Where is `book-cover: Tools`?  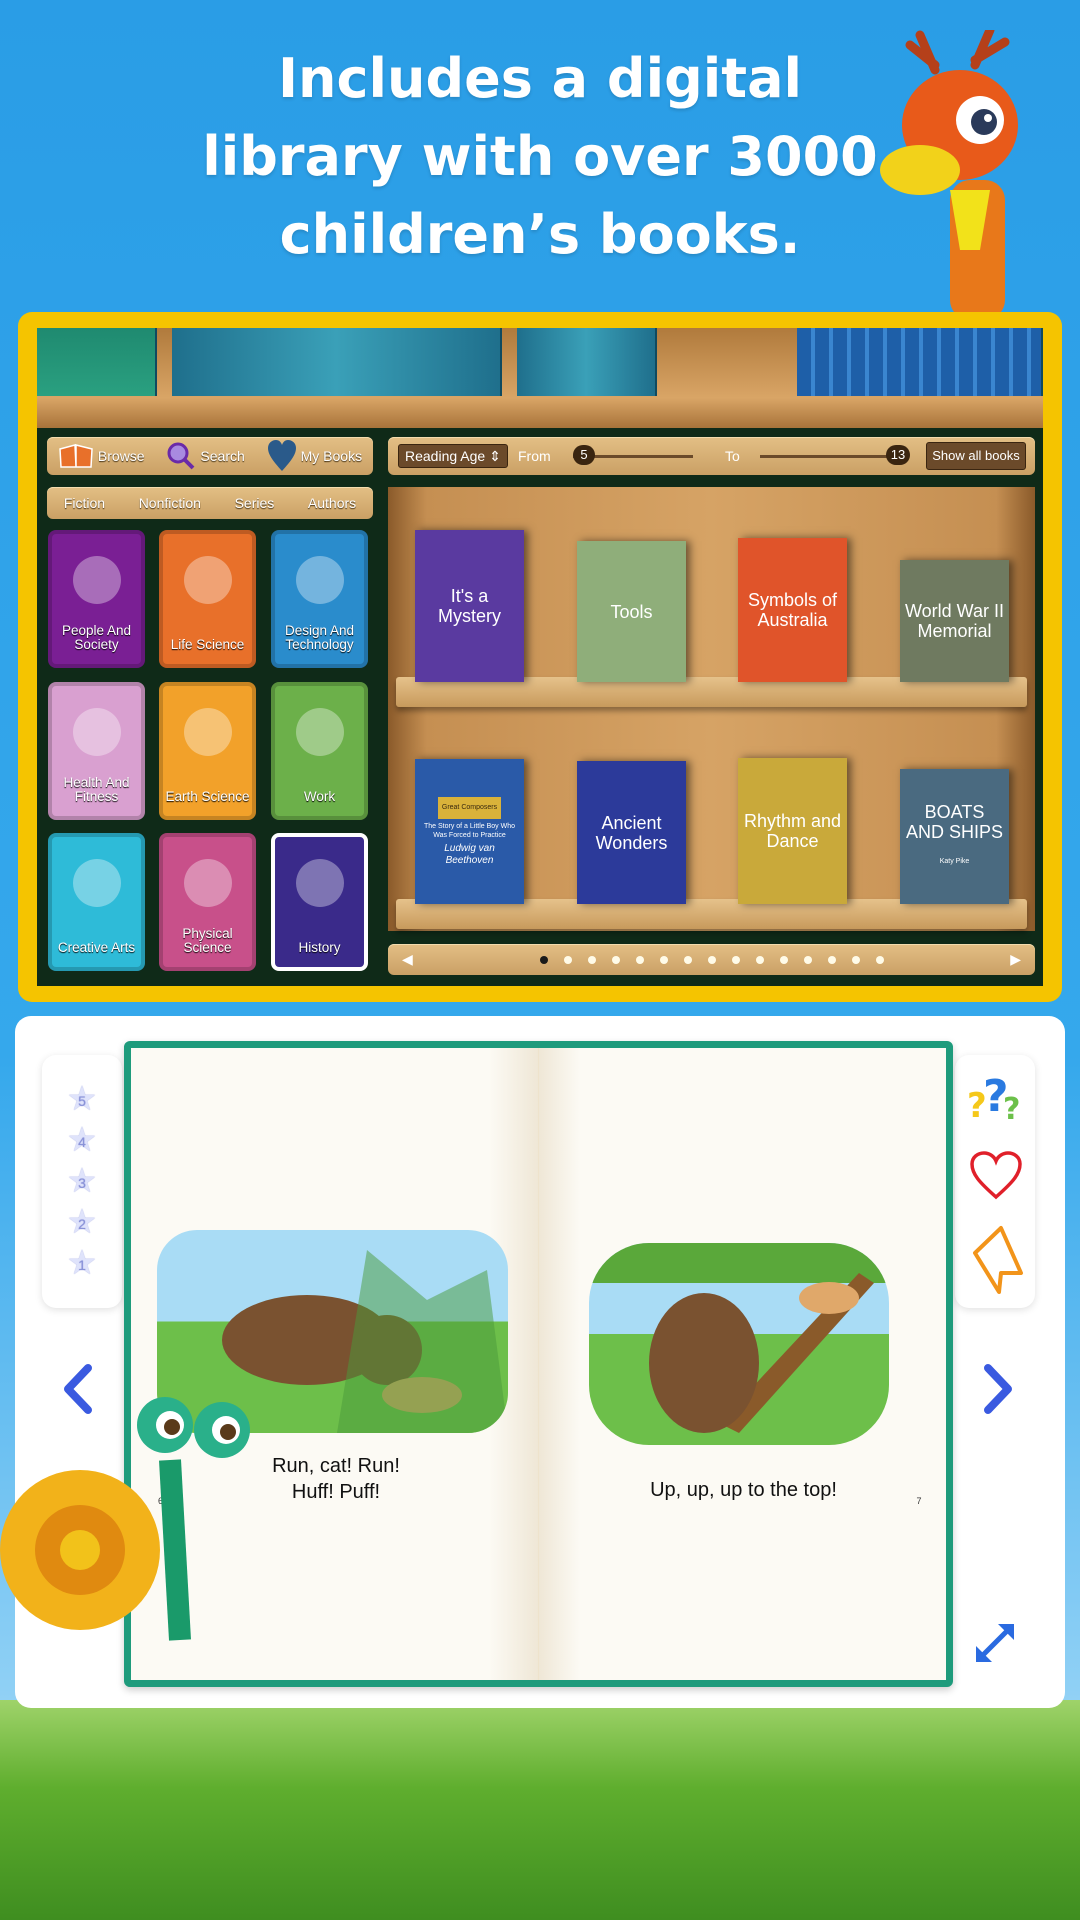
book-cover: Tools is located at coordinates (631, 611).